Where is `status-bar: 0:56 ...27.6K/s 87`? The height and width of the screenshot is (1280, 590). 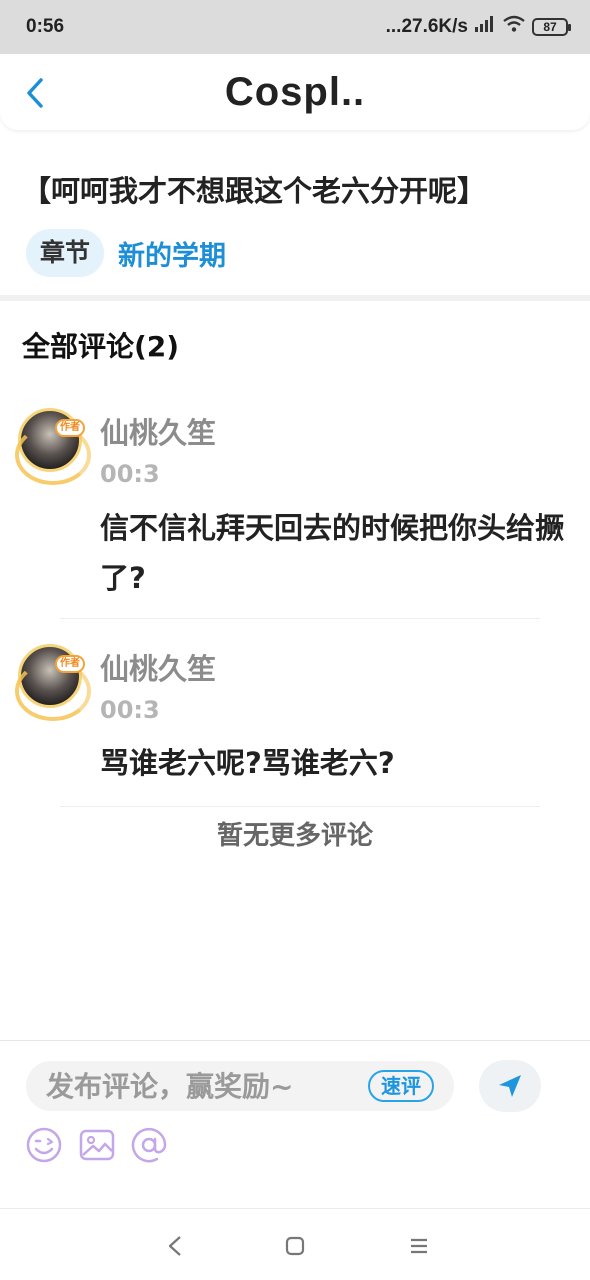
status-bar: 0:56 ...27.6K/s 87 is located at coordinates (295, 27).